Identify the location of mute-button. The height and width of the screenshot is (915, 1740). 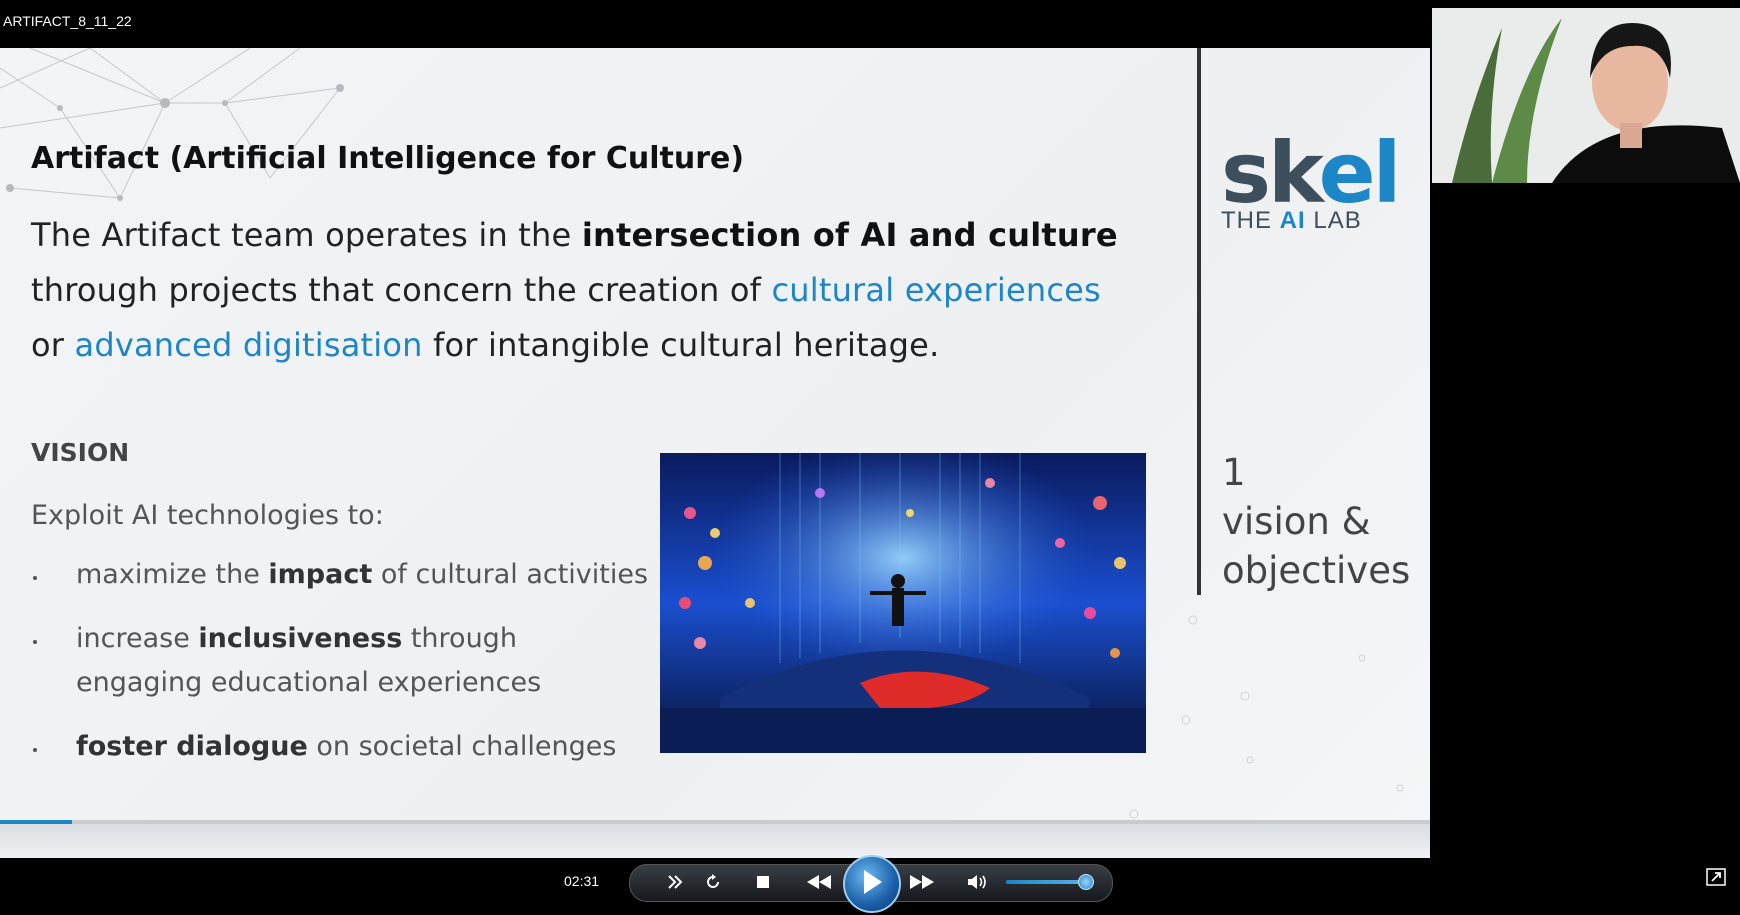
(977, 882).